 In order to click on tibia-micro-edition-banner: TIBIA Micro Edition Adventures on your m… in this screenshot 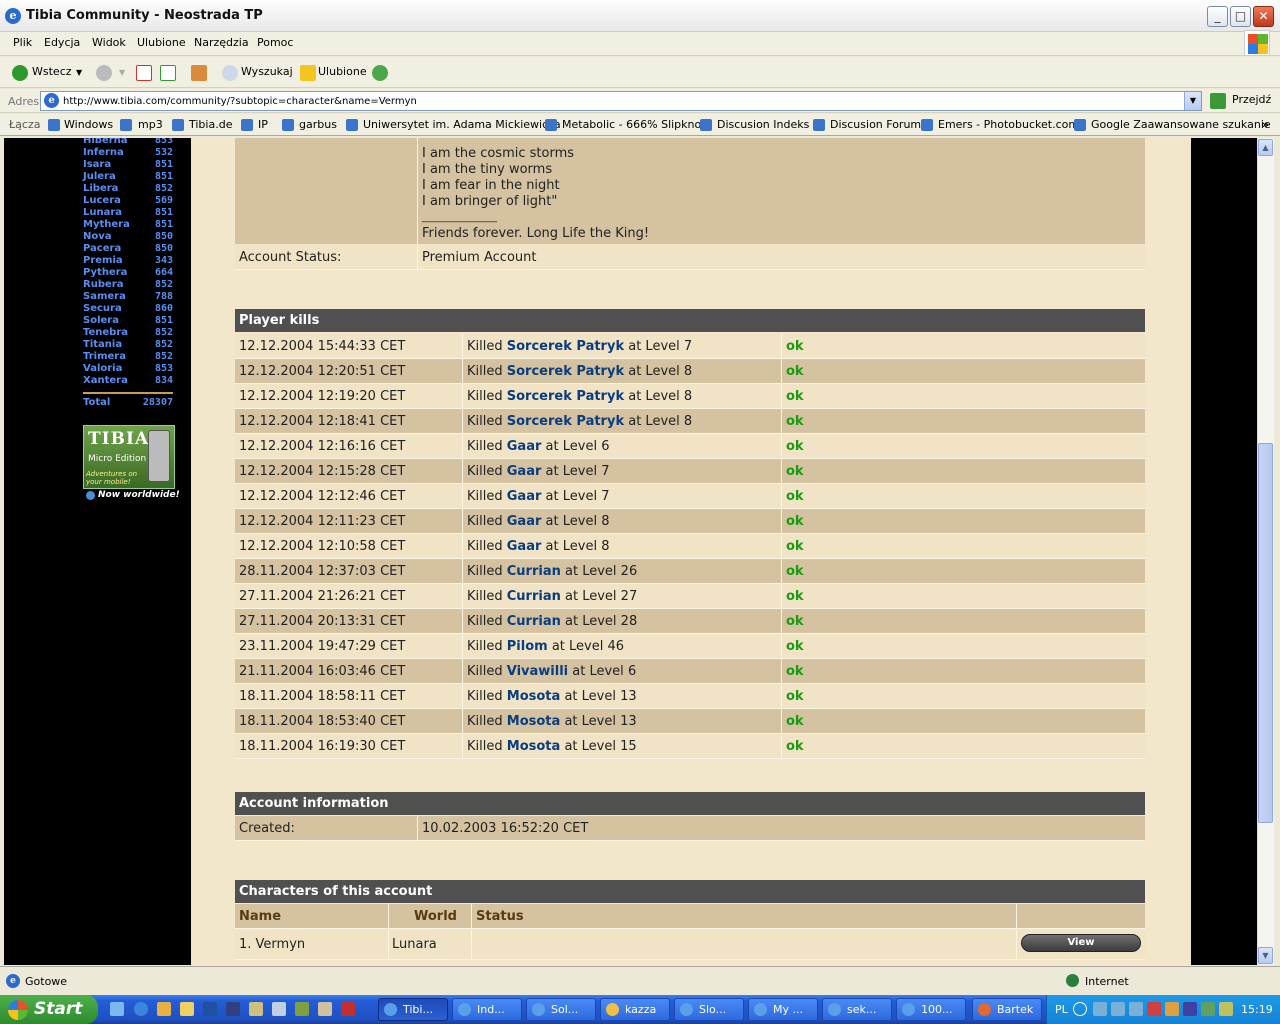, I will do `click(129, 457)`.